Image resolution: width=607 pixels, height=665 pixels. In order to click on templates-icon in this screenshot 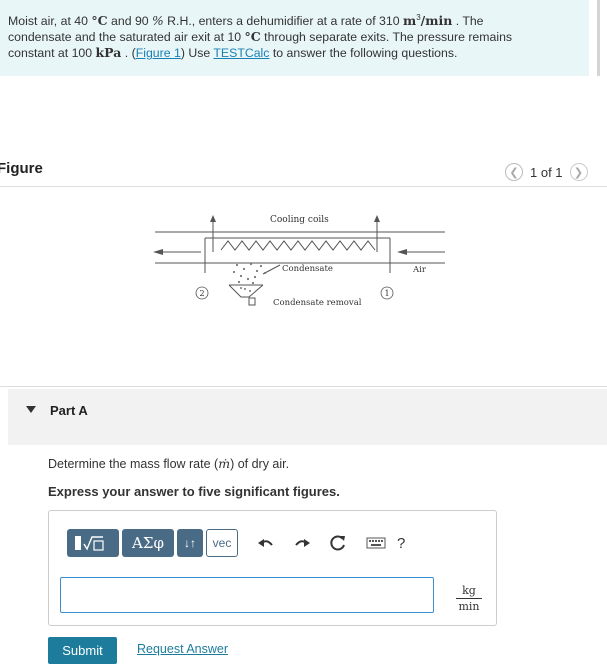, I will do `click(89, 543)`.